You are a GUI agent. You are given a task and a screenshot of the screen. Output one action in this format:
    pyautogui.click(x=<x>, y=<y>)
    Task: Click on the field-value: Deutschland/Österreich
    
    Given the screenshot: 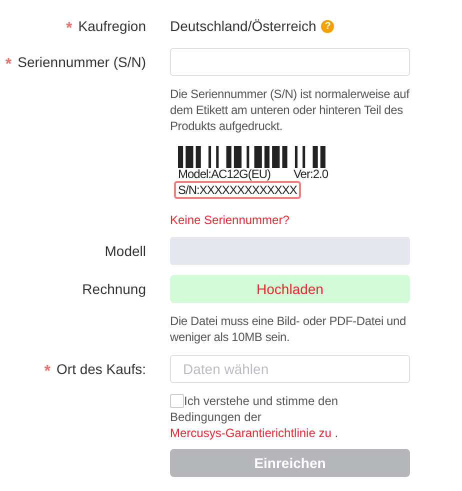 What is the action you would take?
    pyautogui.click(x=243, y=26)
    